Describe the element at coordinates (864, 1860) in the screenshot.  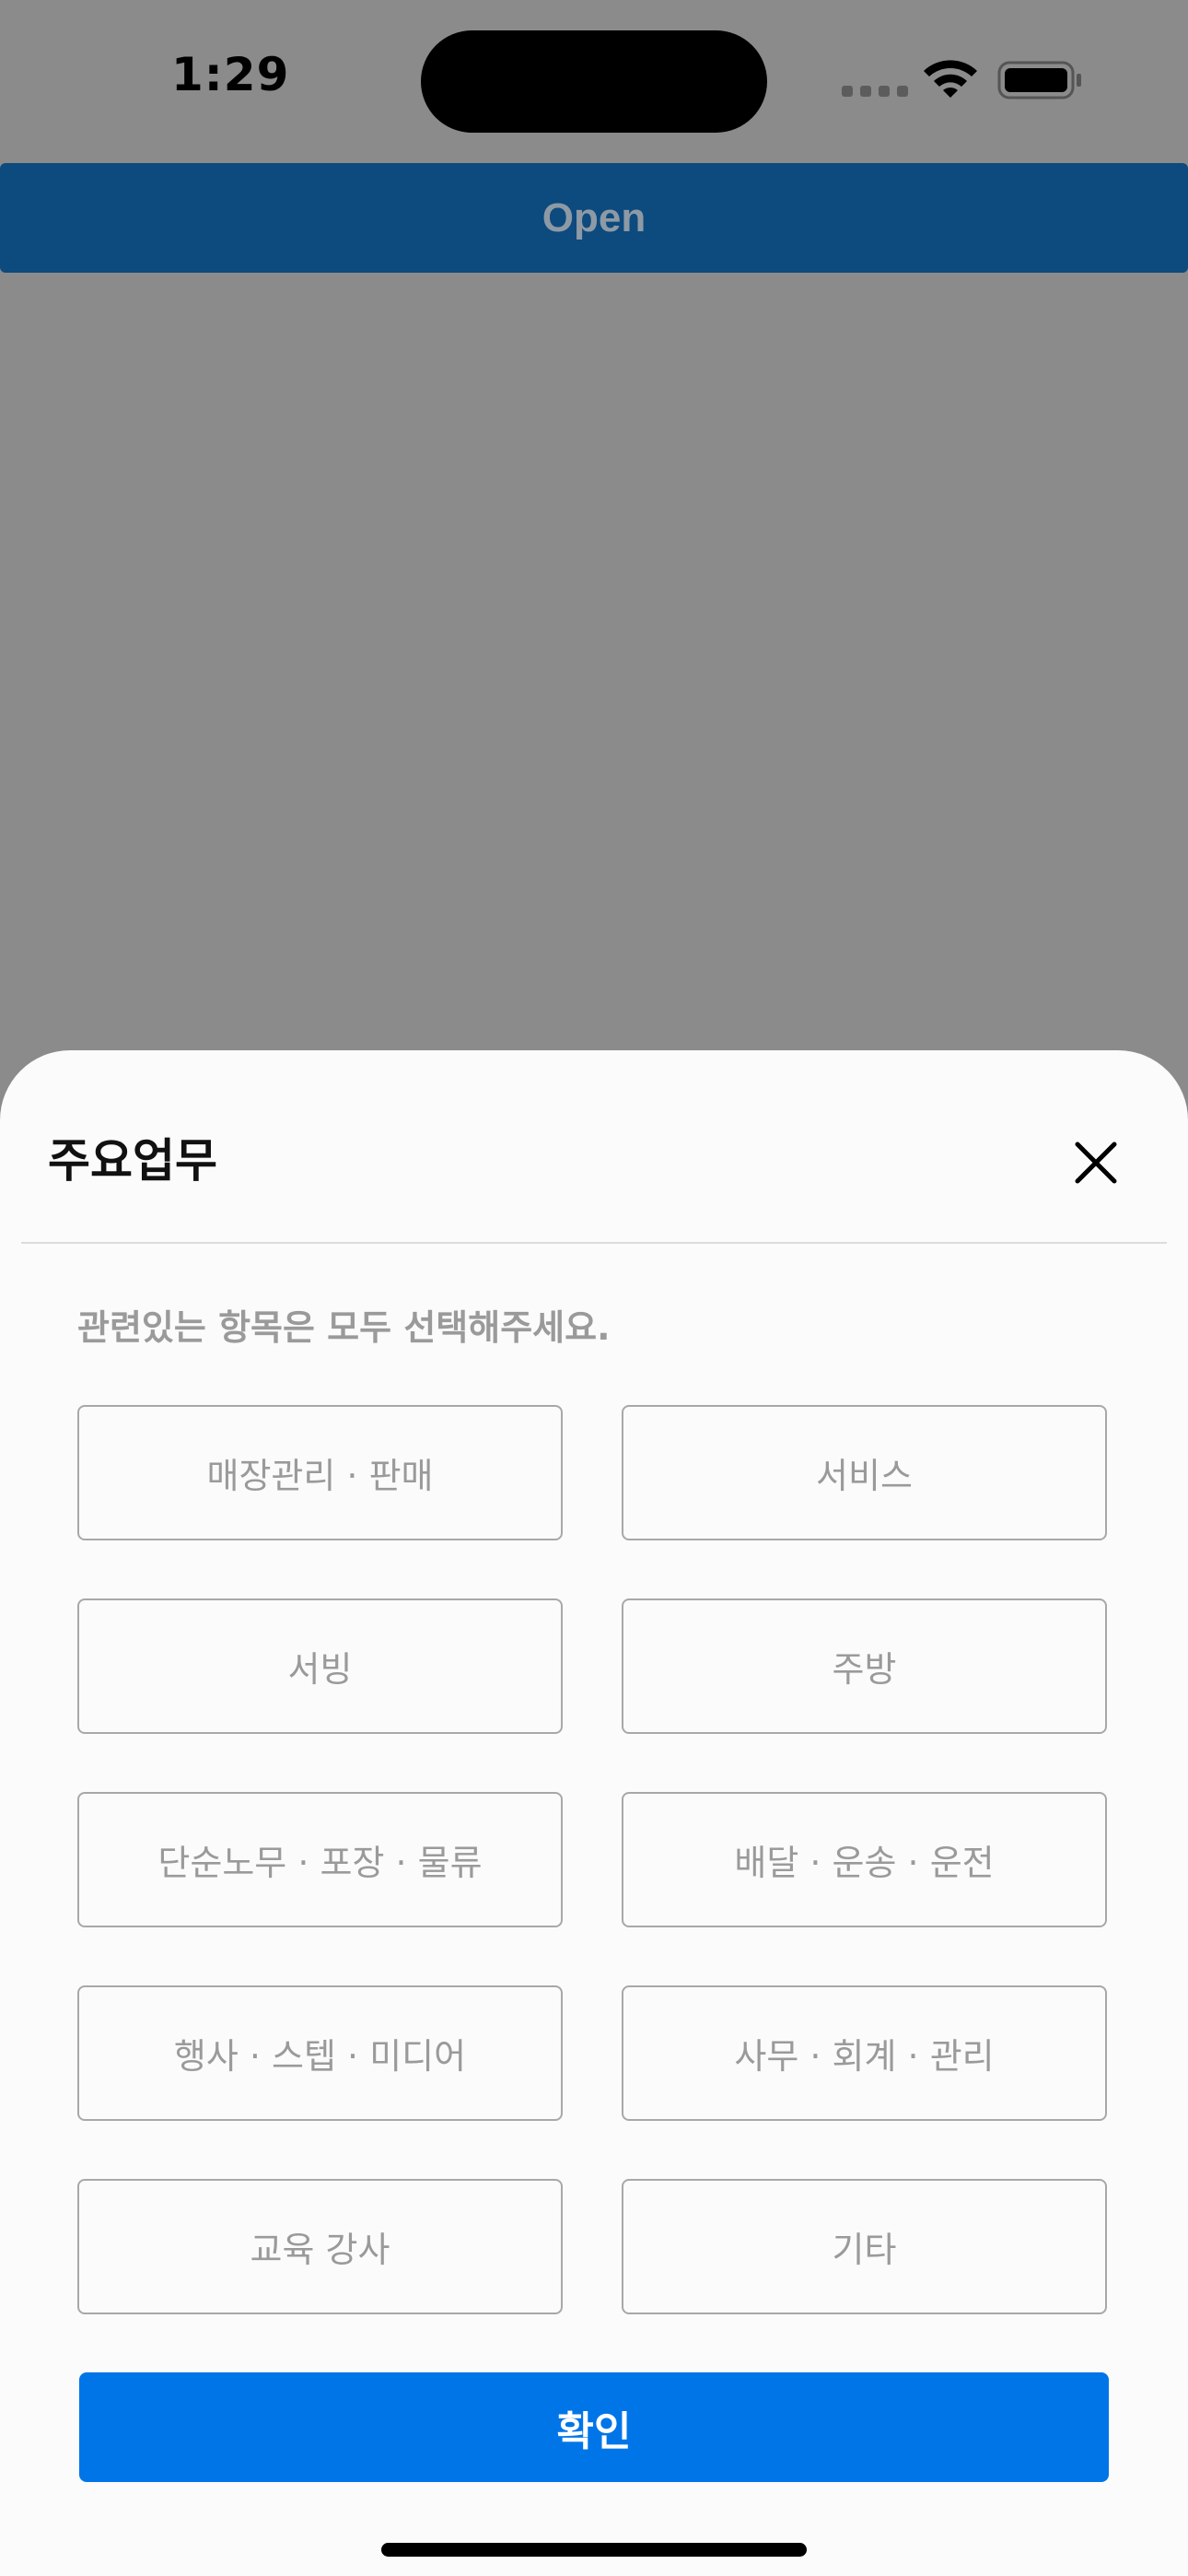
I see `option-delivery-driving: 배달 · 운송 · 운전` at that location.